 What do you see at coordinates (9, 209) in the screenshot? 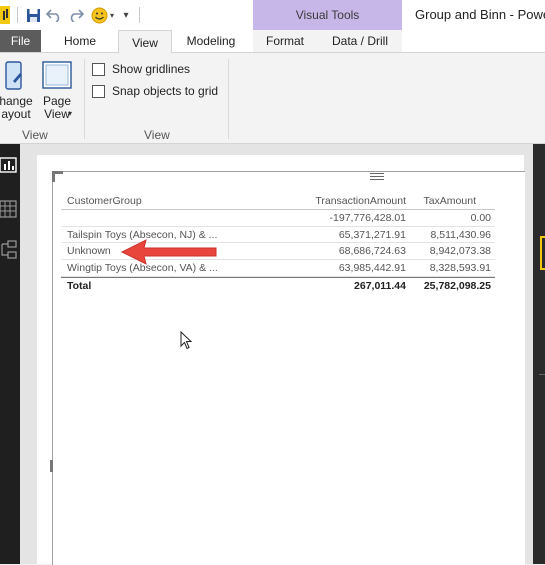
I see `data-view-icon` at bounding box center [9, 209].